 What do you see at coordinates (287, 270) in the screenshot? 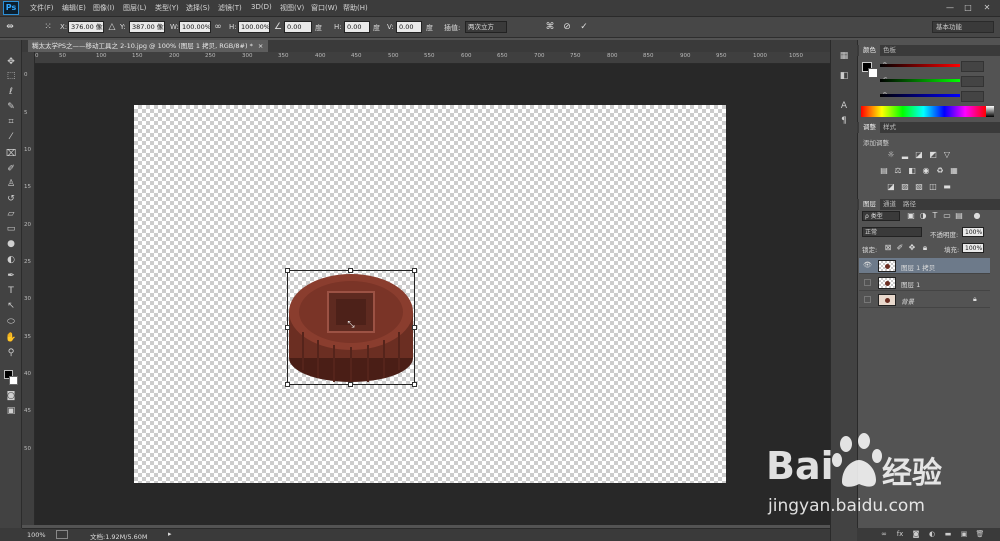
I see `transform-handle-top-left` at bounding box center [287, 270].